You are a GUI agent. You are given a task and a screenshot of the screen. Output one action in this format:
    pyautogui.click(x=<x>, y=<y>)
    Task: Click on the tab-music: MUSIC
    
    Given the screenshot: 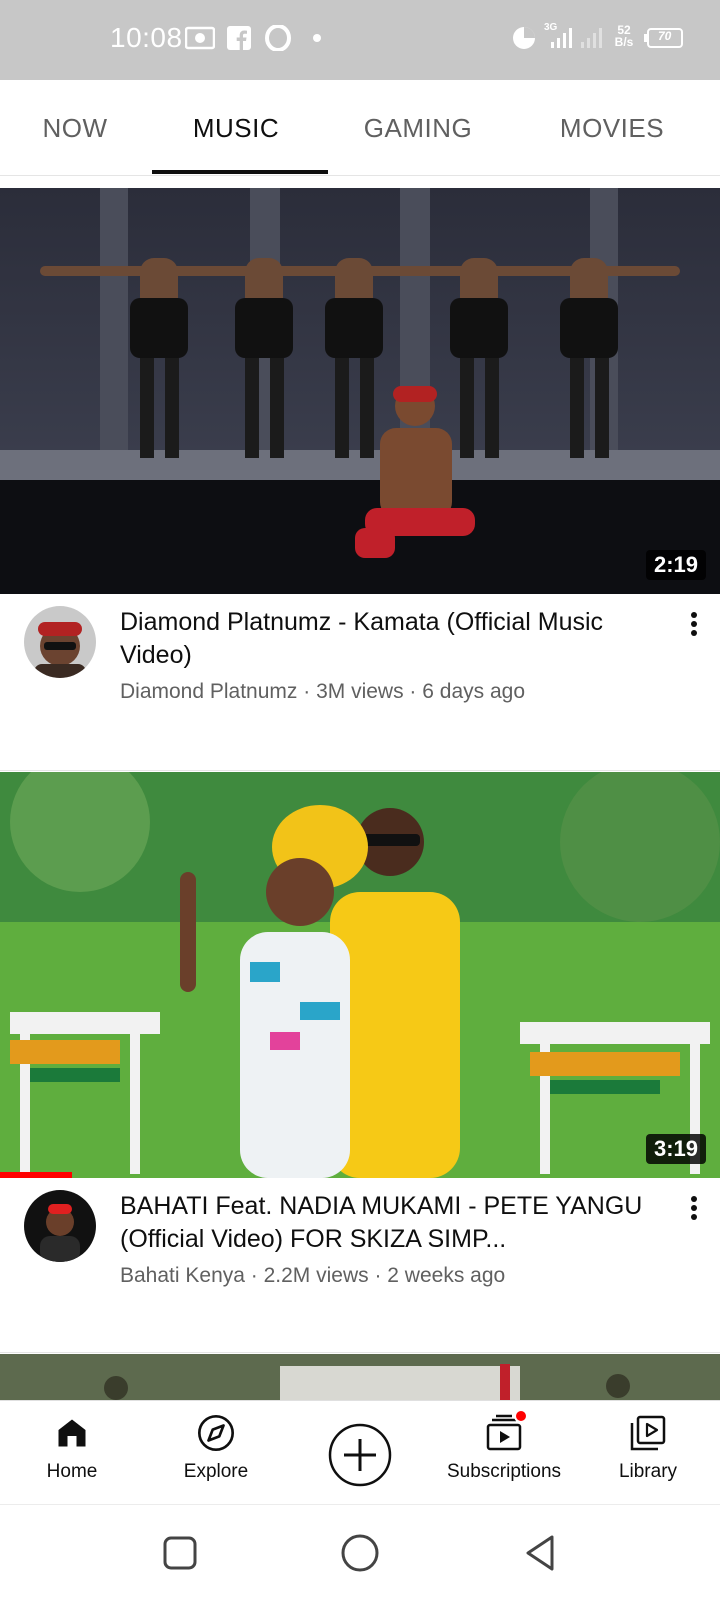 What is the action you would take?
    pyautogui.click(x=236, y=128)
    